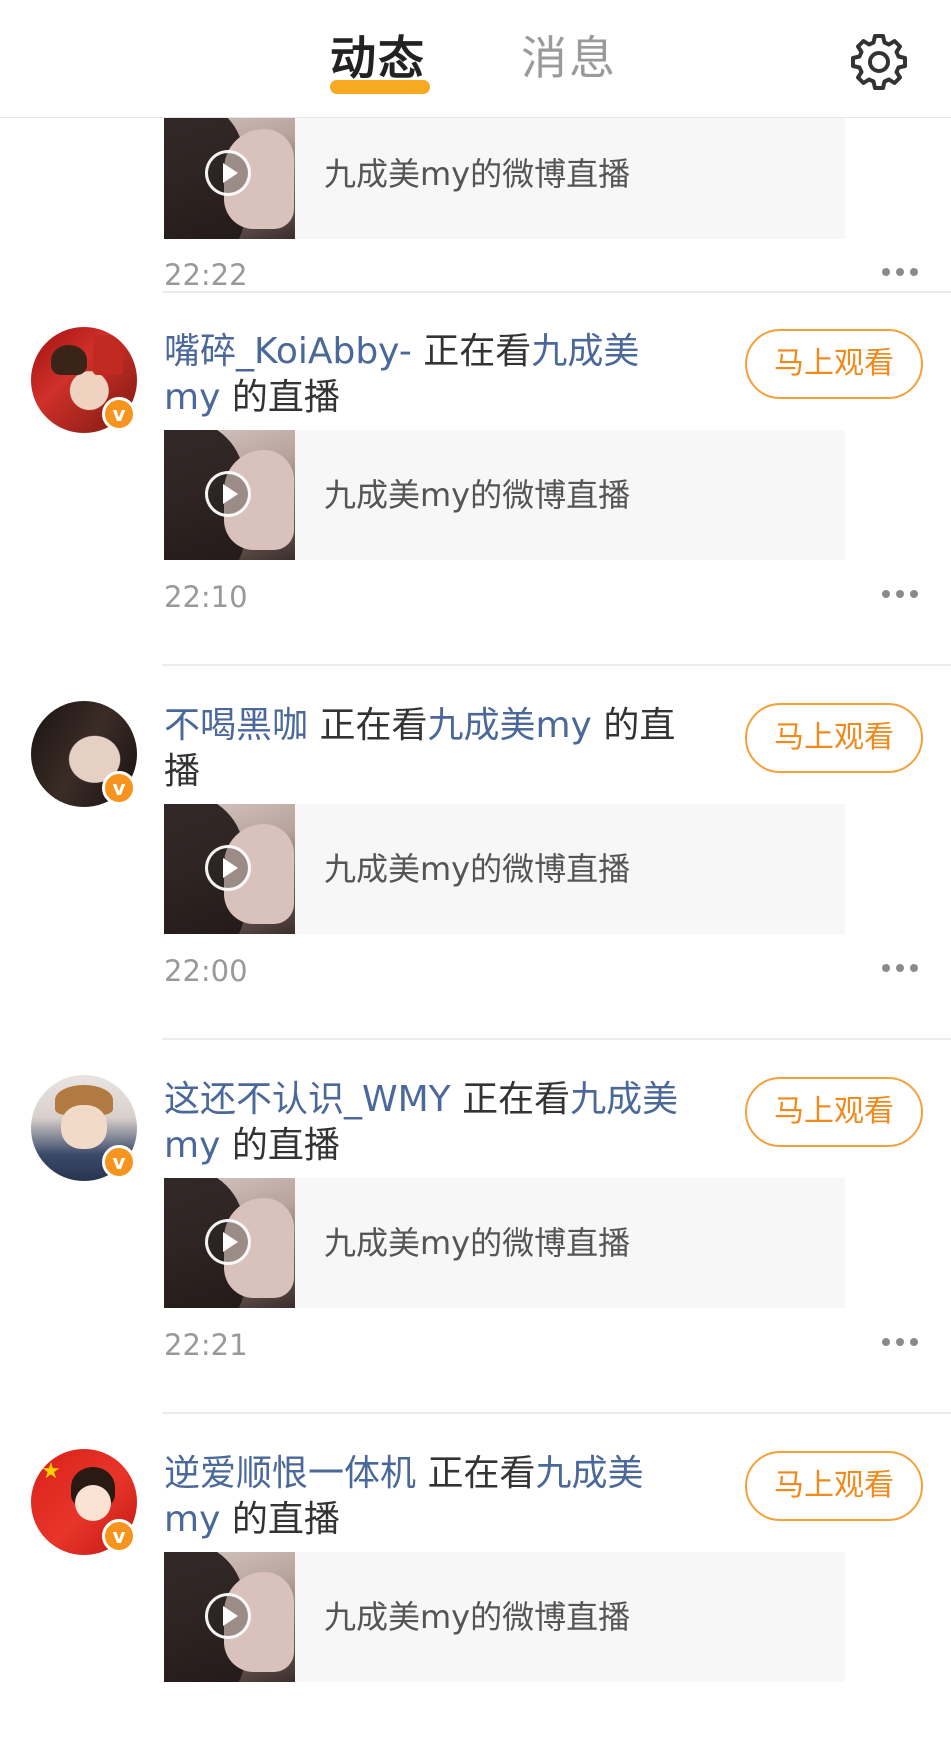  Describe the element at coordinates (206, 971) in the screenshot. I see `timestamp: 22:00` at that location.